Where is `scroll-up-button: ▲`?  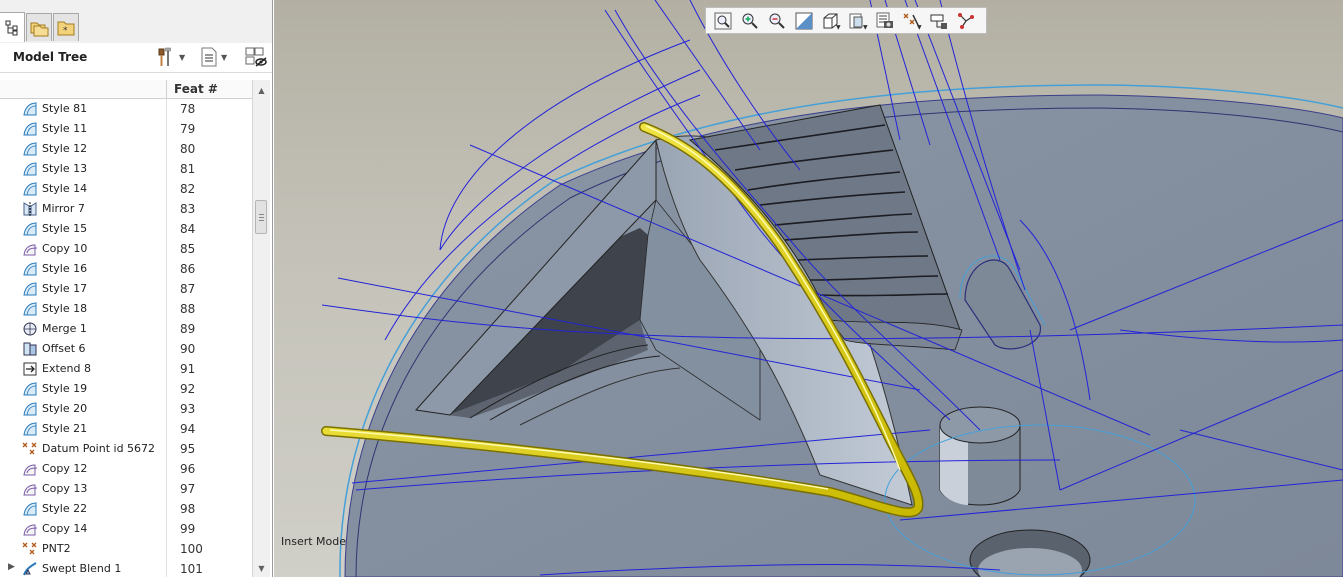
scroll-up-button: ▲ is located at coordinates (261, 90).